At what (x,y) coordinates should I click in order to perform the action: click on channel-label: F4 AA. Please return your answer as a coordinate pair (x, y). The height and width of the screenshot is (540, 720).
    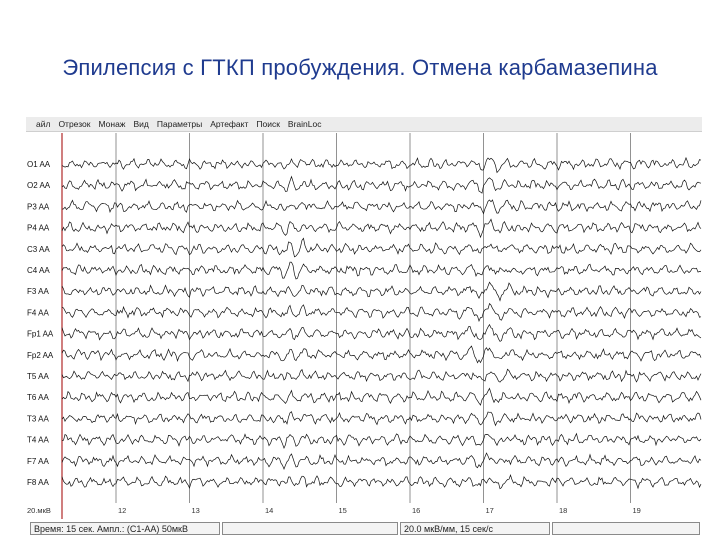
    Looking at the image, I should click on (38, 312).